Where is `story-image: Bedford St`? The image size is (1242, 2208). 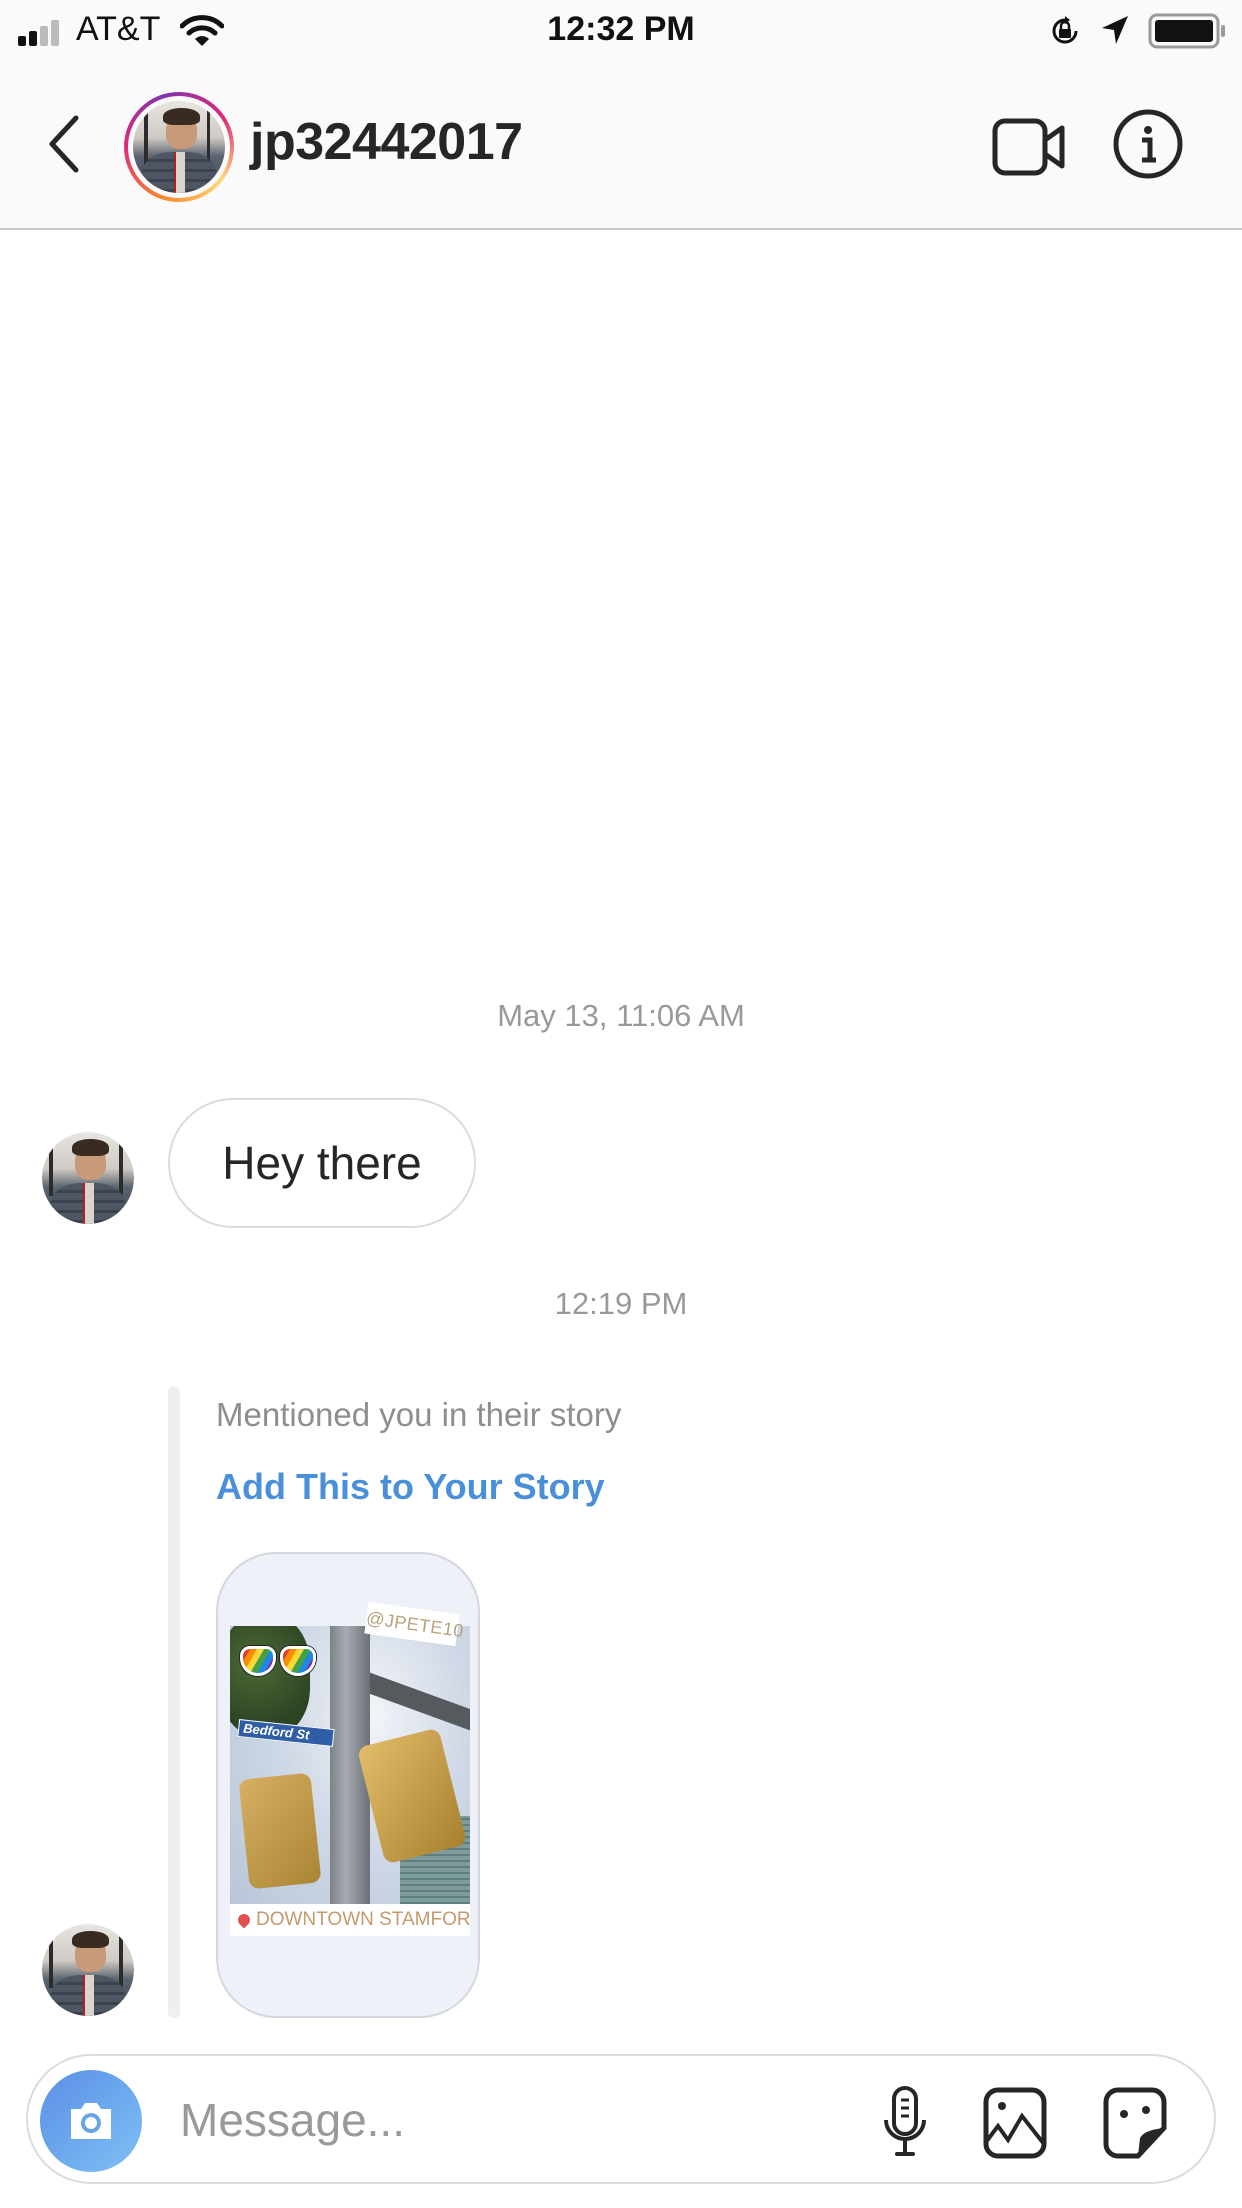 story-image: Bedford St is located at coordinates (350, 1776).